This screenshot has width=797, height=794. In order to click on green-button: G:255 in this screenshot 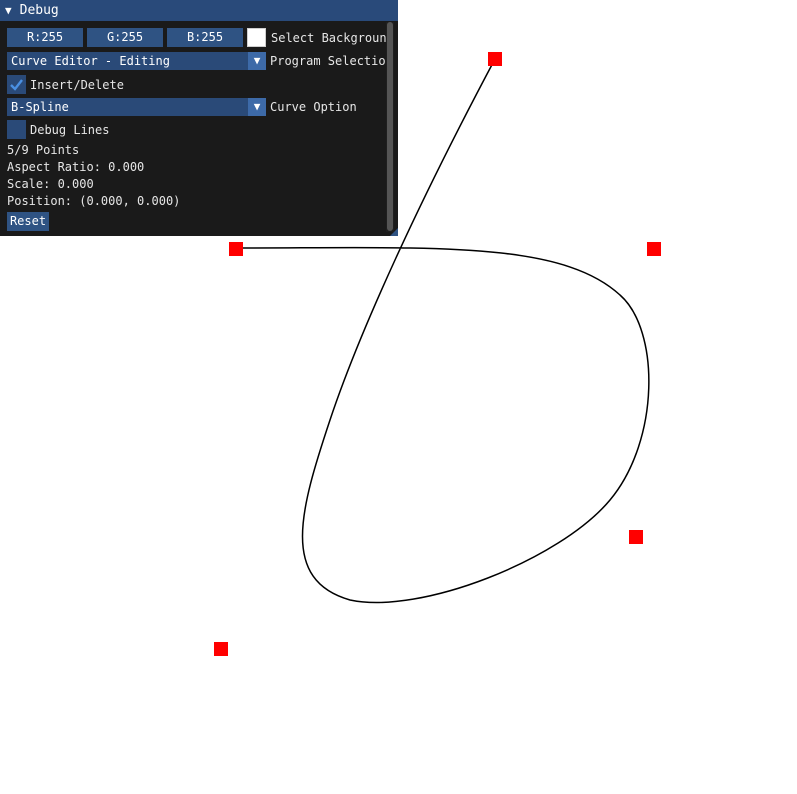, I will do `click(125, 37)`.